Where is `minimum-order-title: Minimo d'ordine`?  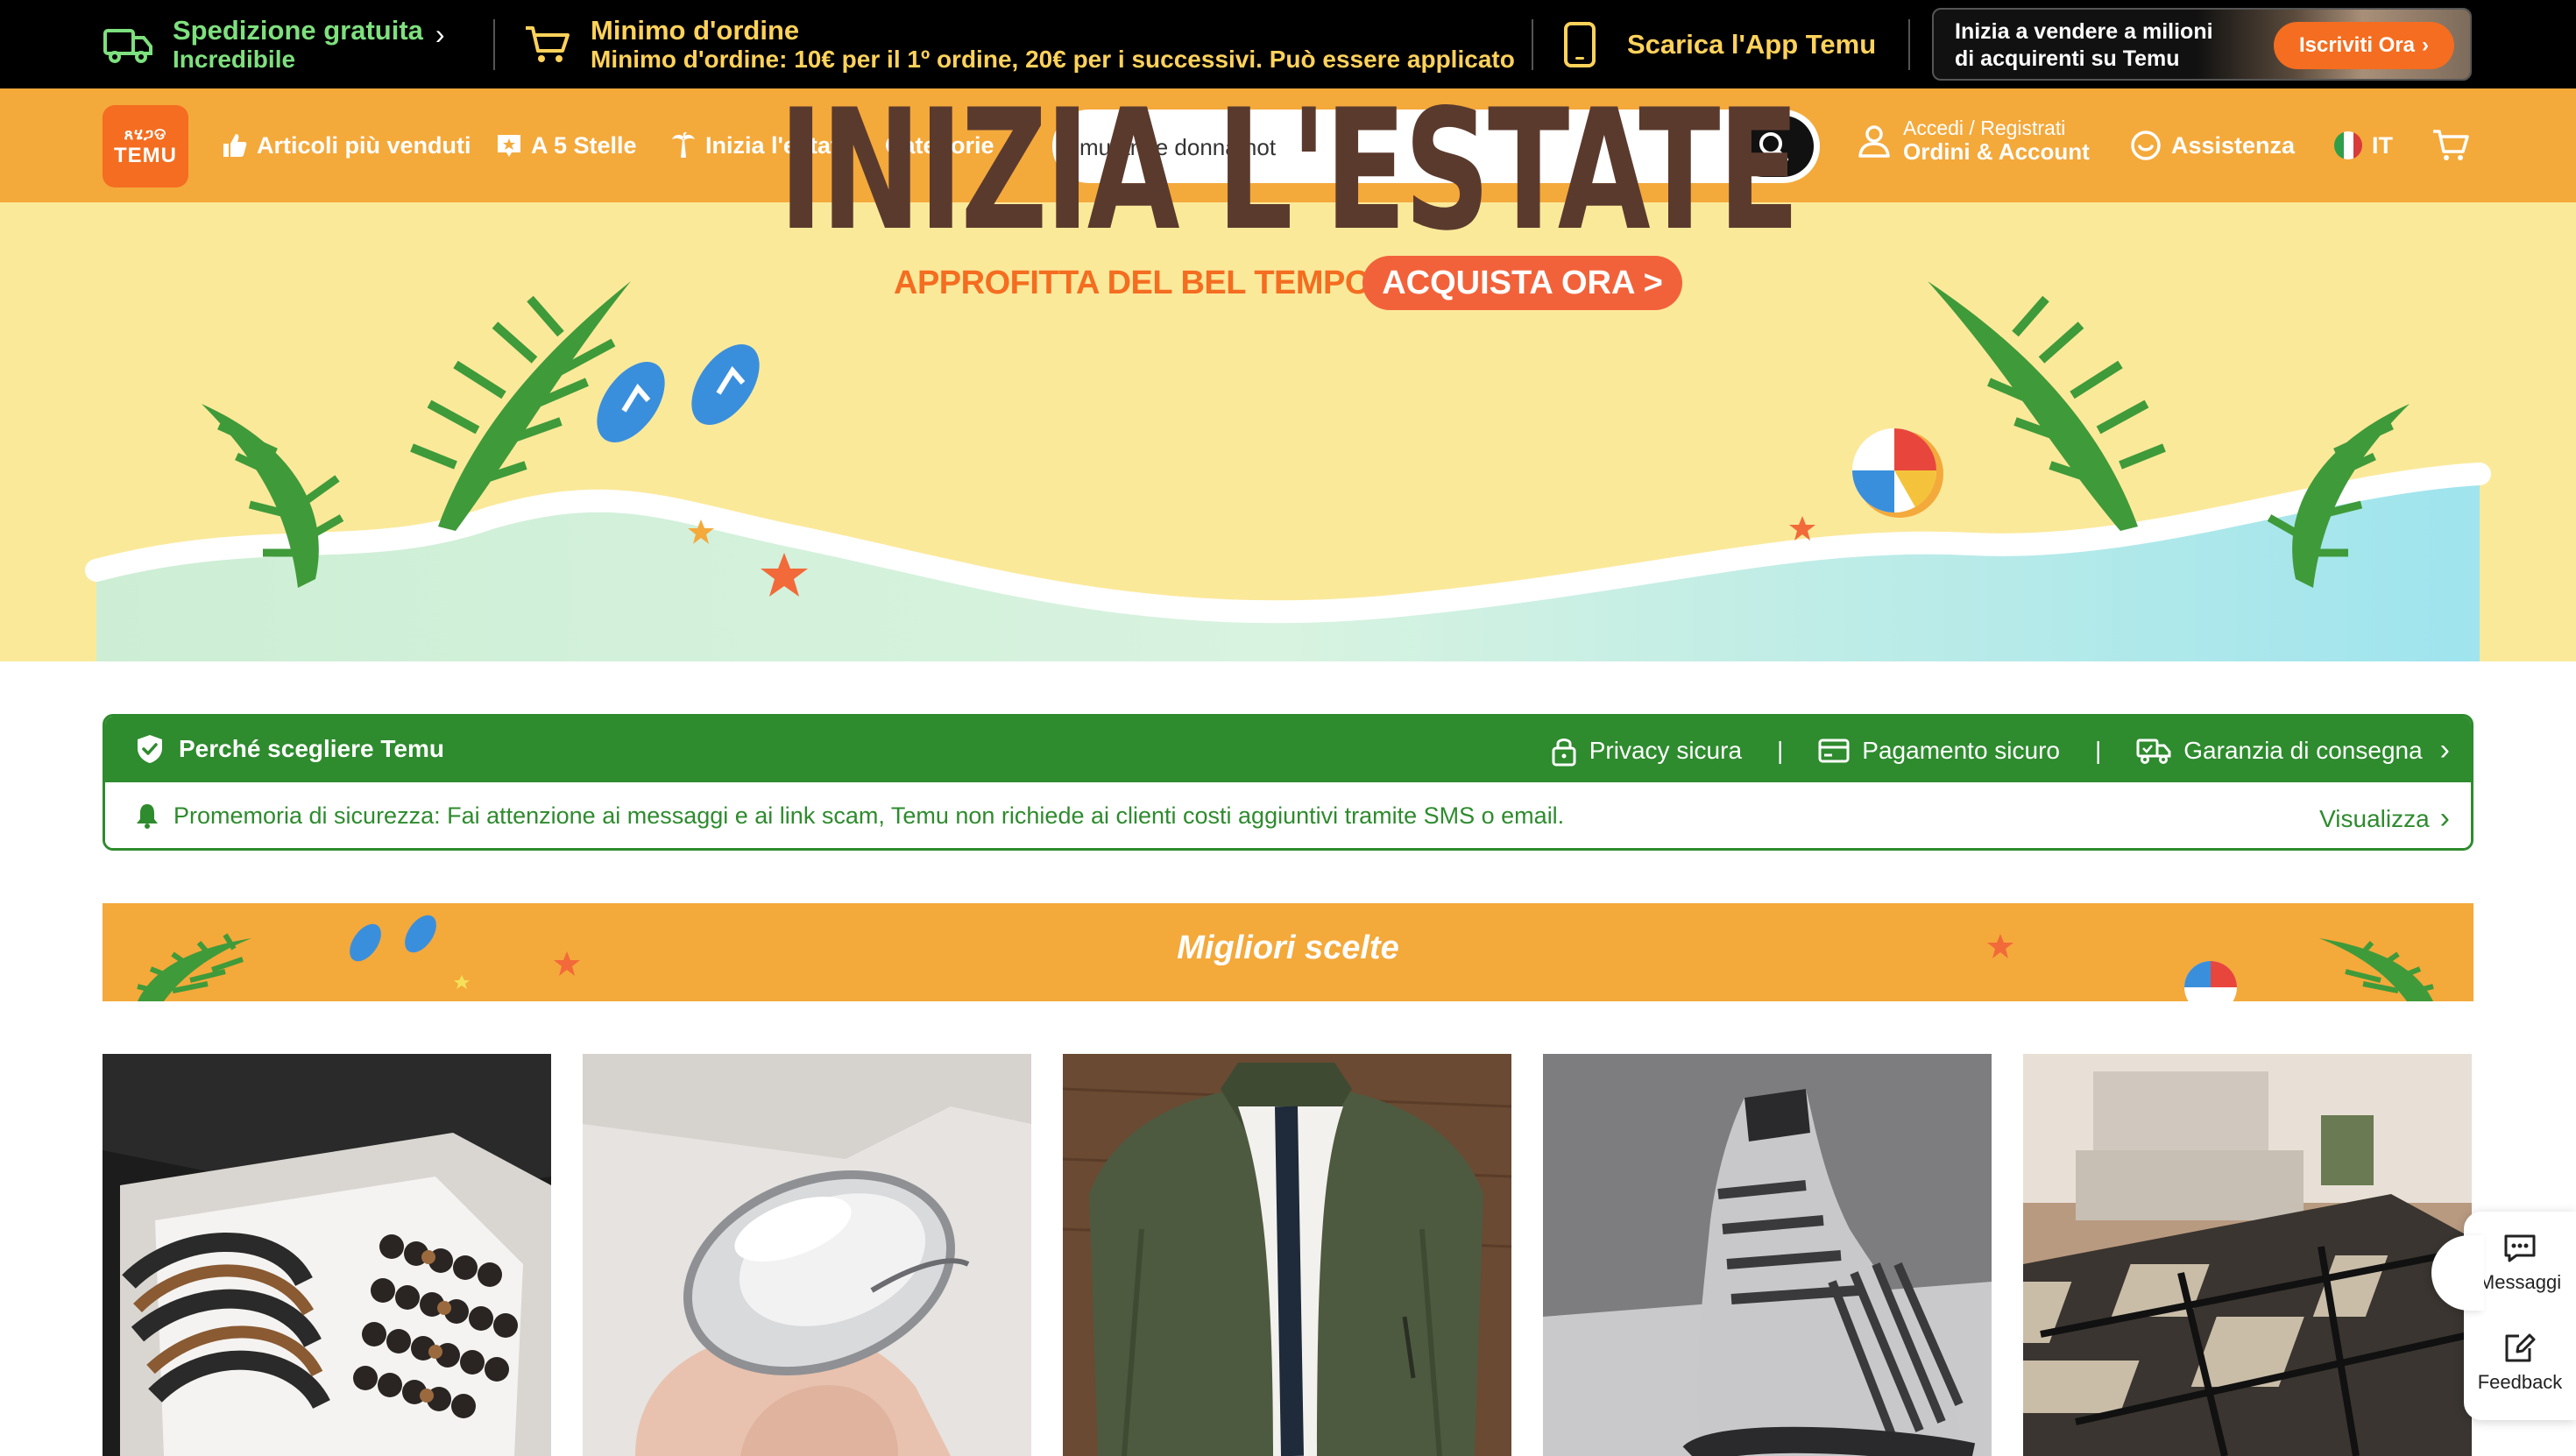 minimum-order-title: Minimo d'ordine is located at coordinates (695, 30).